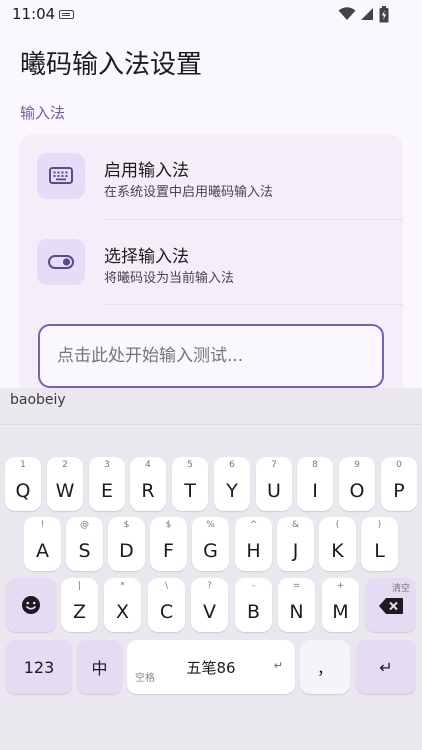  Describe the element at coordinates (211, 176) in the screenshot. I see `enable-ime-row: 启用输入法 在系统设置中启用曦码输入法` at that location.